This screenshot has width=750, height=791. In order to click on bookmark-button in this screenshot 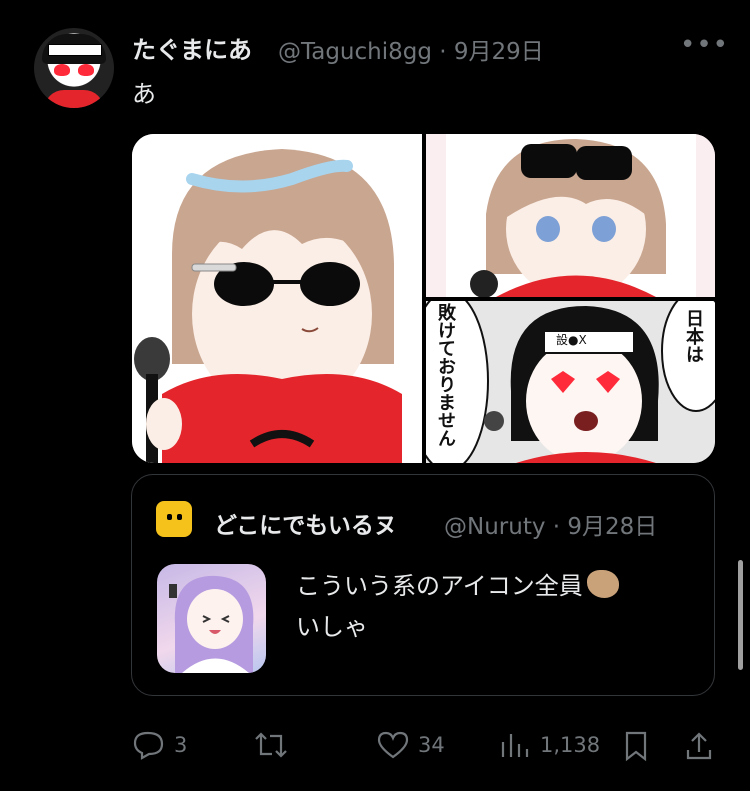, I will do `click(636, 746)`.